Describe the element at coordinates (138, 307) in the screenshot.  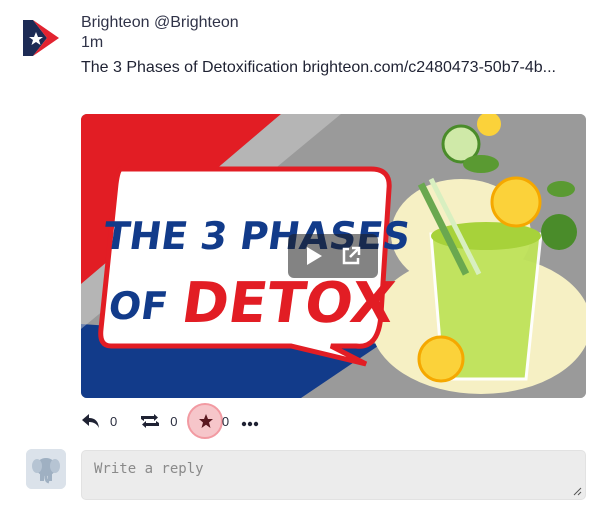
I see `thumbnail-title-of: OF` at that location.